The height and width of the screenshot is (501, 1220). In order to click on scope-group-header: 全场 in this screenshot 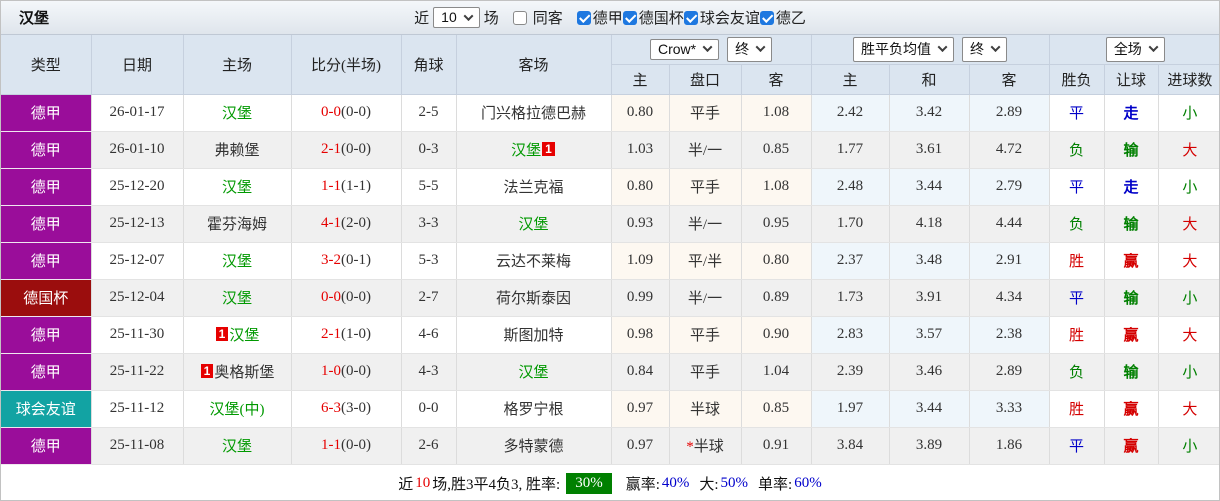, I will do `click(1134, 50)`.